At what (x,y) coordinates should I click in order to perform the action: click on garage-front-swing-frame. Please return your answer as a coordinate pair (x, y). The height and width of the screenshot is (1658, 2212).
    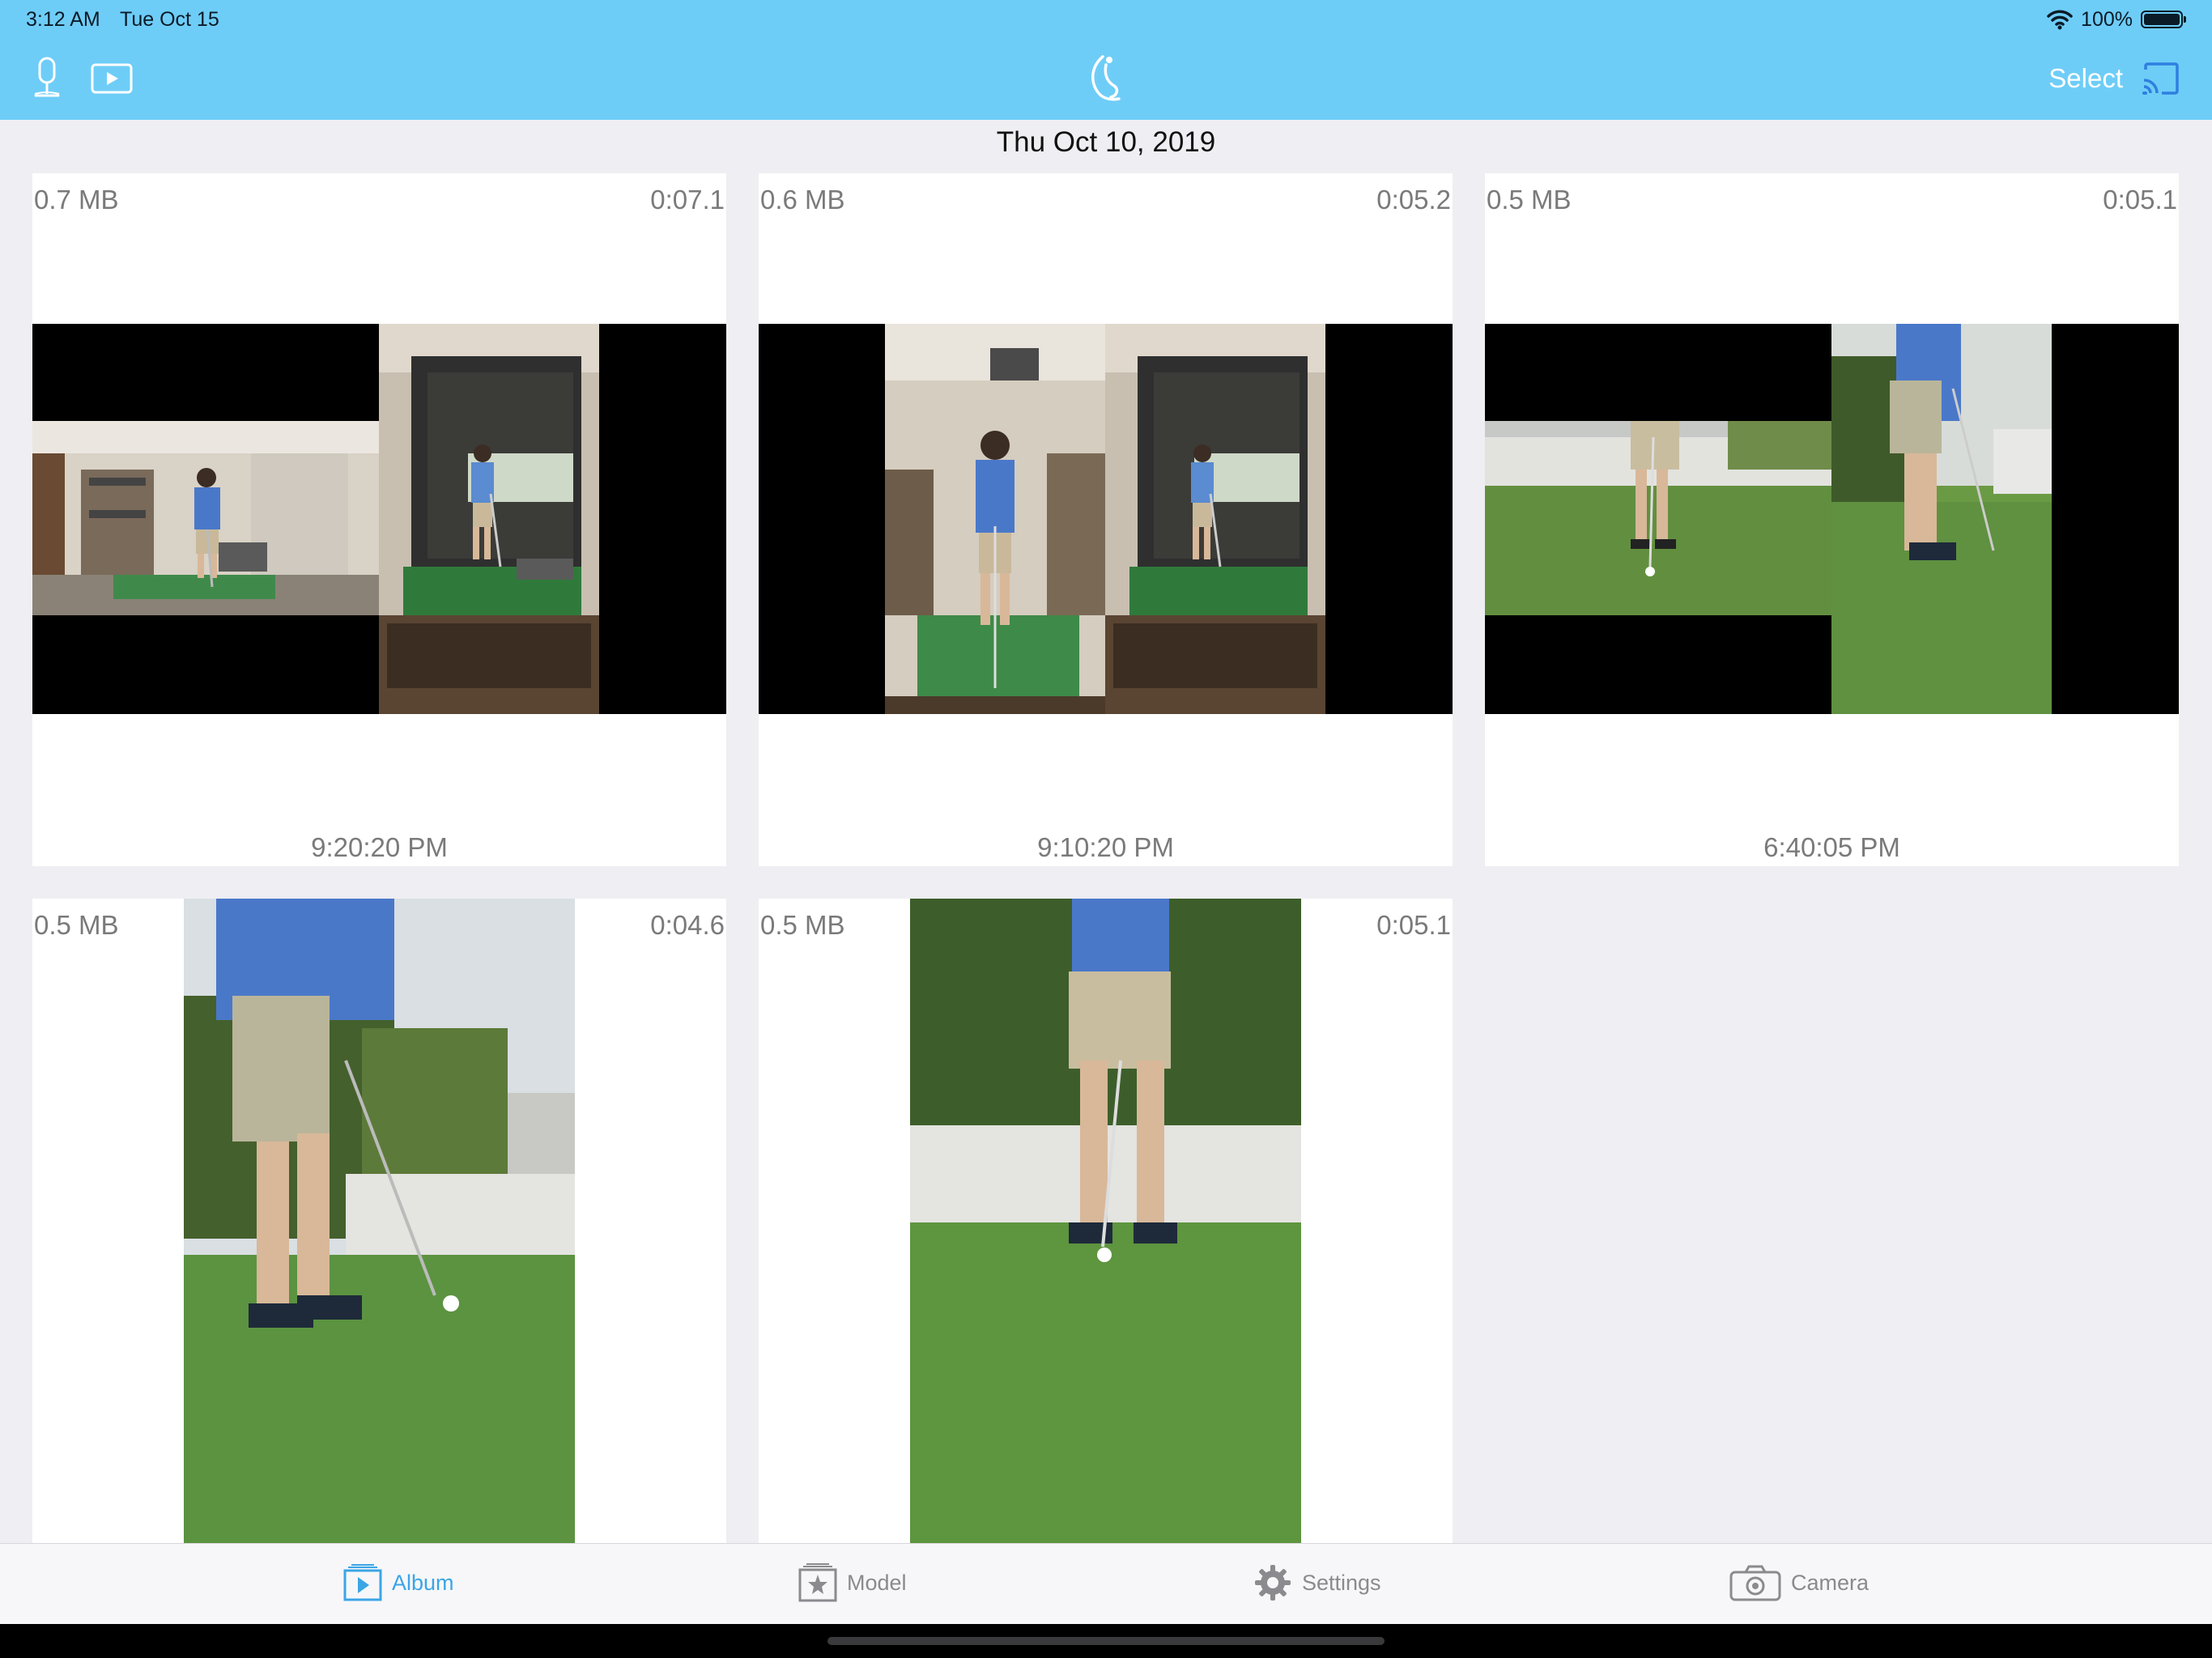
    Looking at the image, I should click on (995, 519).